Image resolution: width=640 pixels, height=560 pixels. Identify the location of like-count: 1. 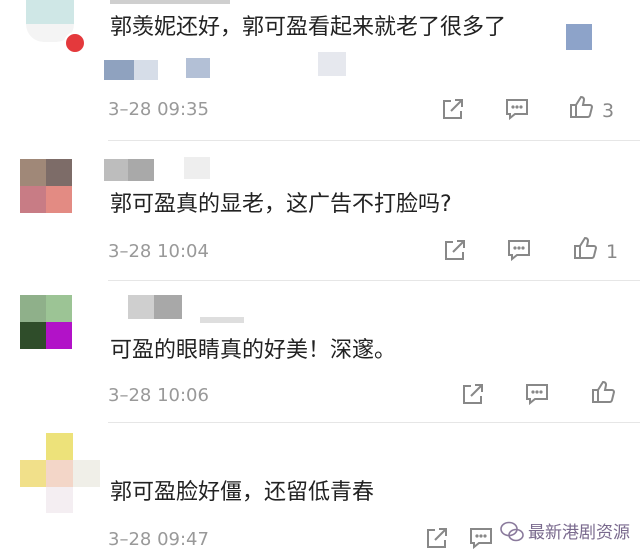
(612, 252).